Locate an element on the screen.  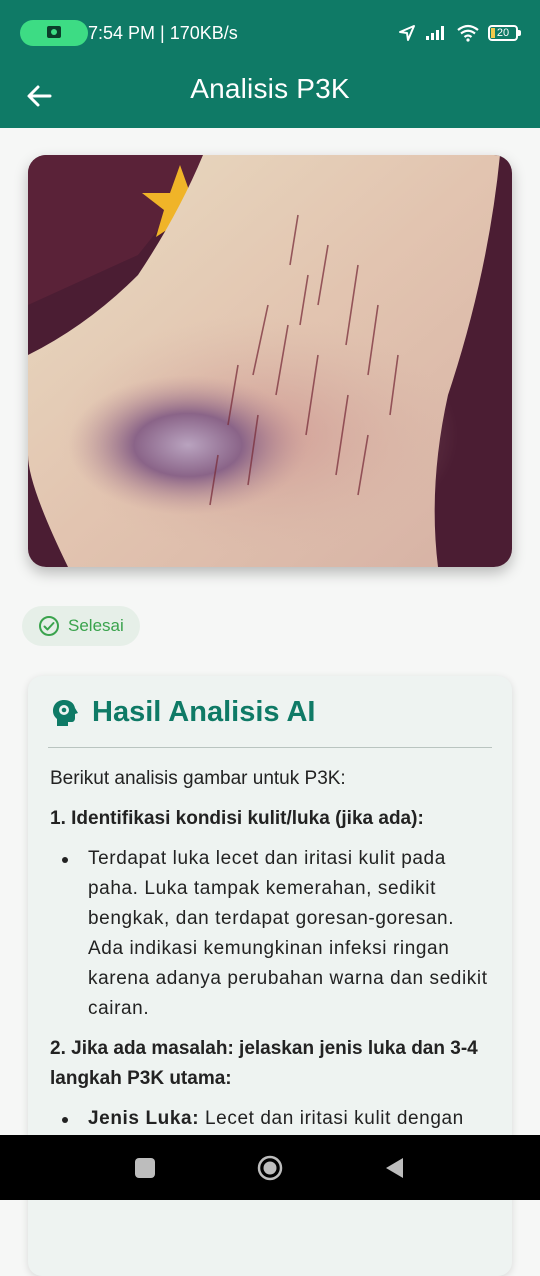
divider is located at coordinates (270, 747).